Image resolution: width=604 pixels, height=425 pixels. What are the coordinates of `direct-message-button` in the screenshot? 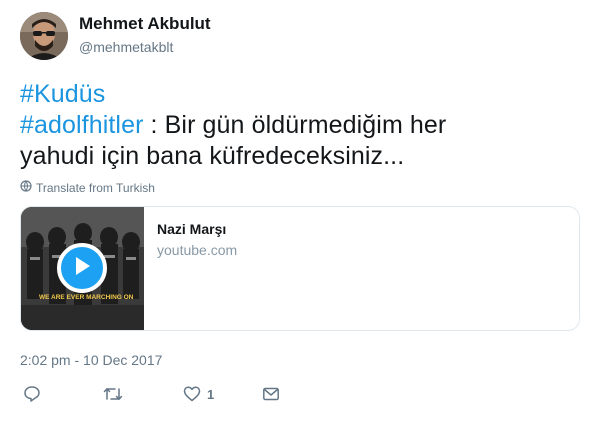 It's located at (271, 394).